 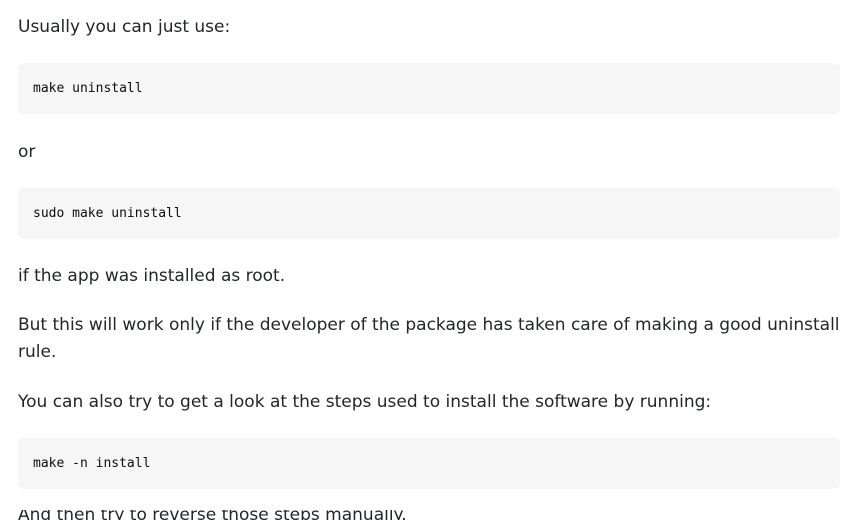 What do you see at coordinates (152, 276) in the screenshot?
I see `paragraph-root-note: if the app was installed as root.` at bounding box center [152, 276].